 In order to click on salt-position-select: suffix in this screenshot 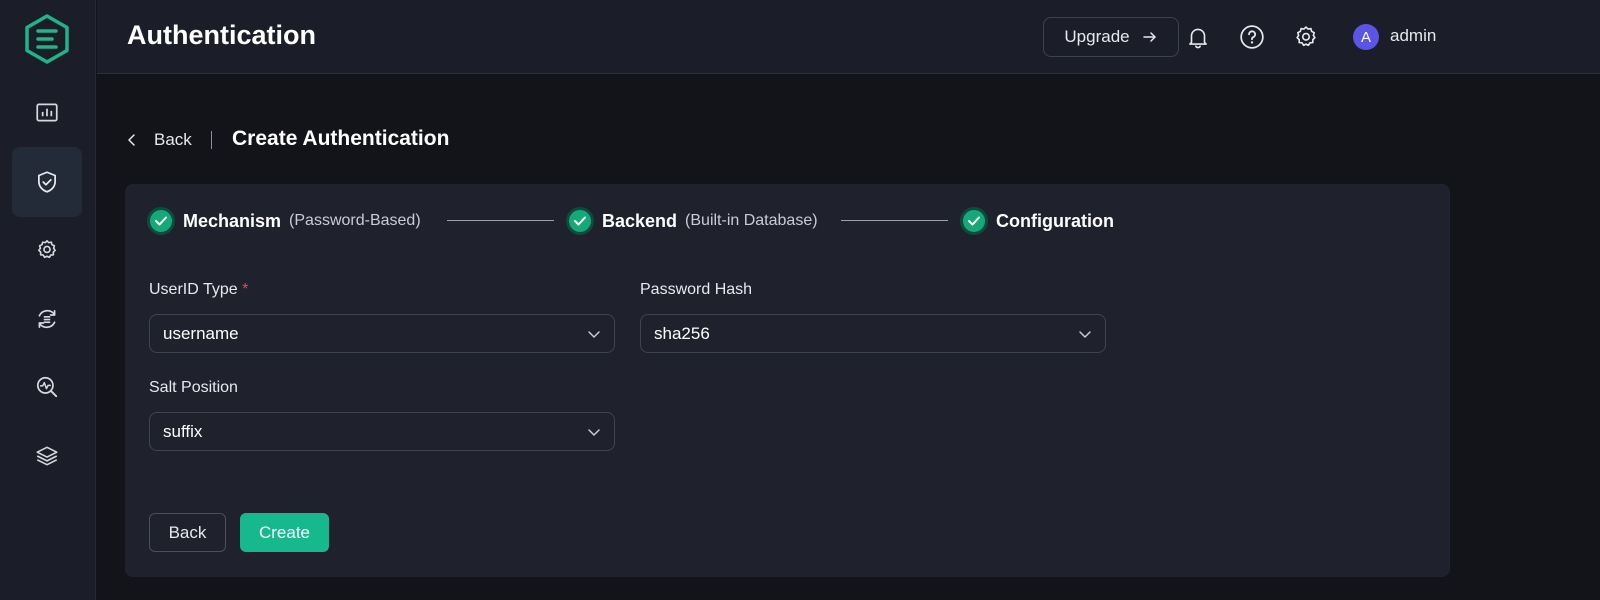, I will do `click(382, 431)`.